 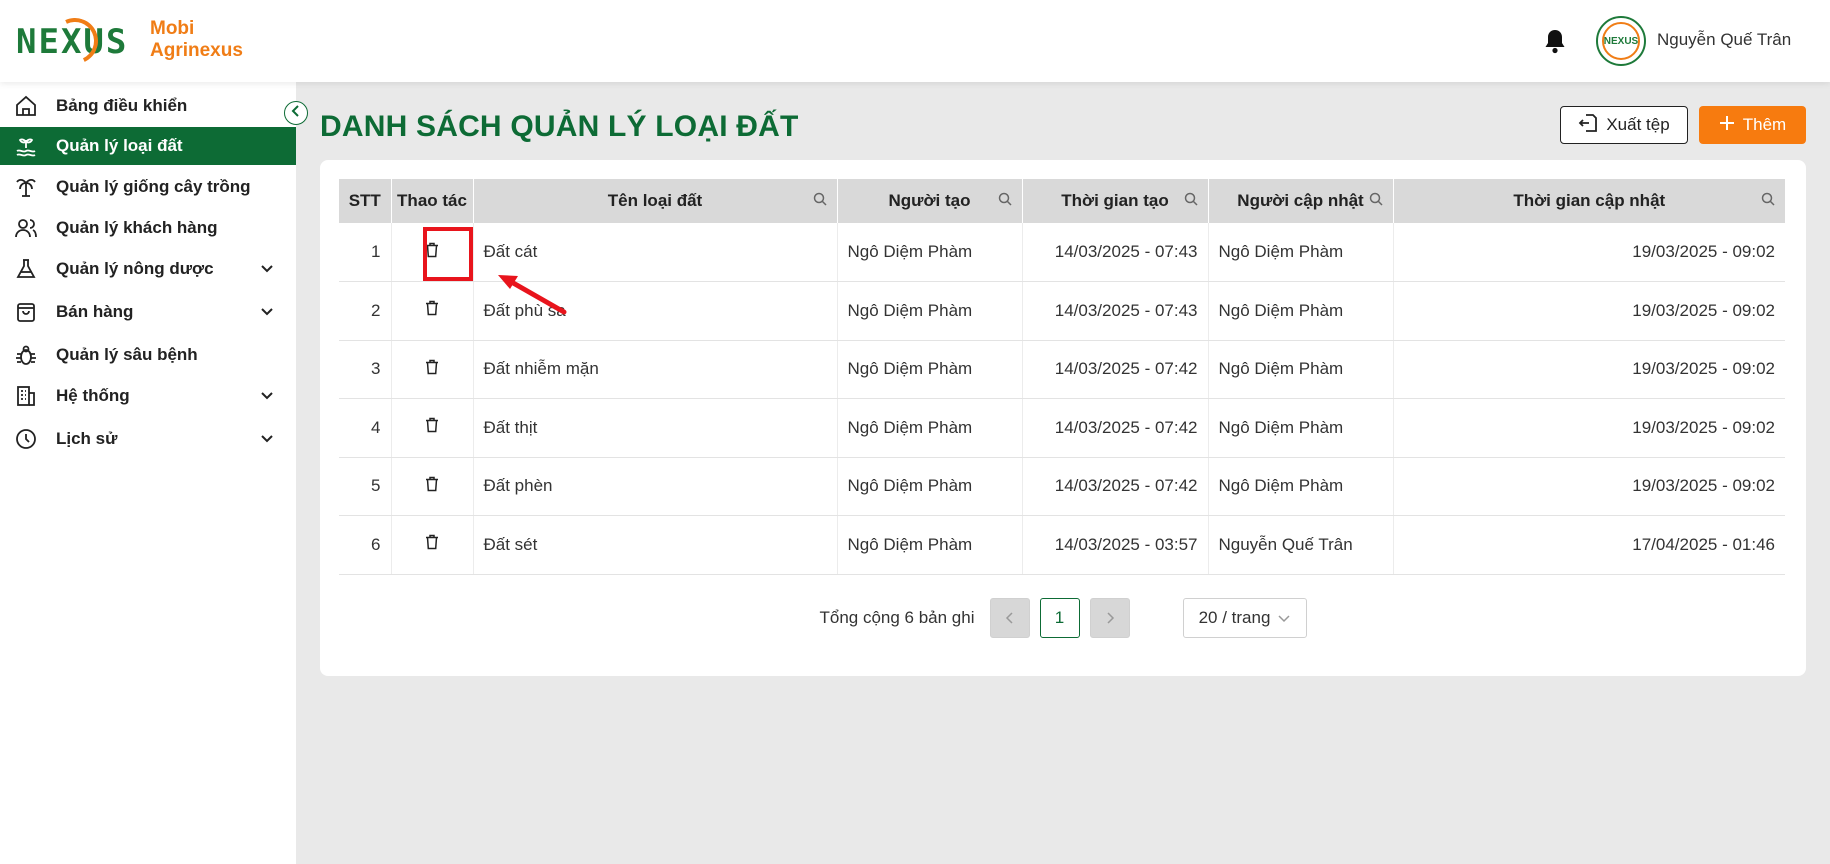 I want to click on sidebar-item-label: Quản lý nông dược, so click(x=135, y=268).